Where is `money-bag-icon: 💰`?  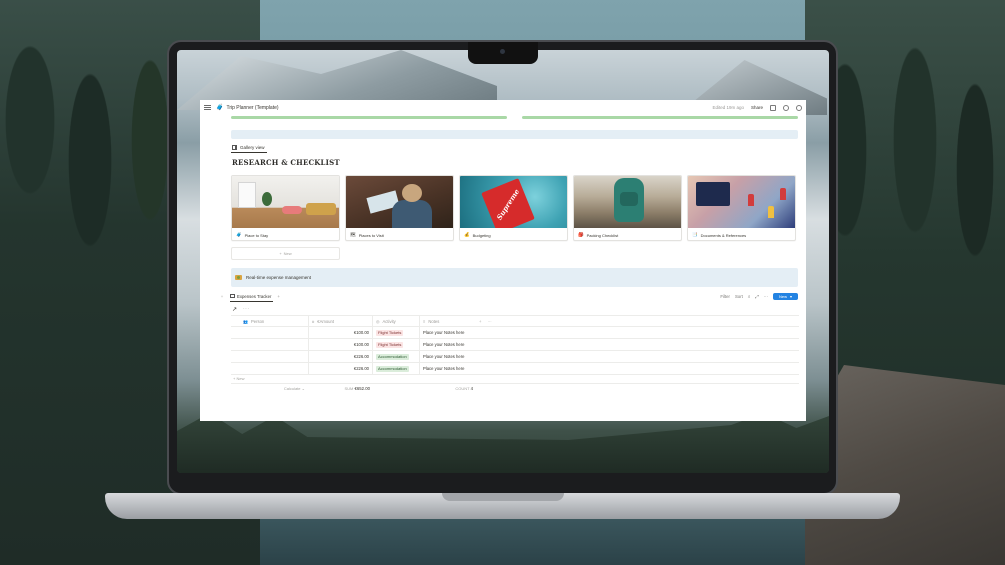 money-bag-icon: 💰 is located at coordinates (467, 234).